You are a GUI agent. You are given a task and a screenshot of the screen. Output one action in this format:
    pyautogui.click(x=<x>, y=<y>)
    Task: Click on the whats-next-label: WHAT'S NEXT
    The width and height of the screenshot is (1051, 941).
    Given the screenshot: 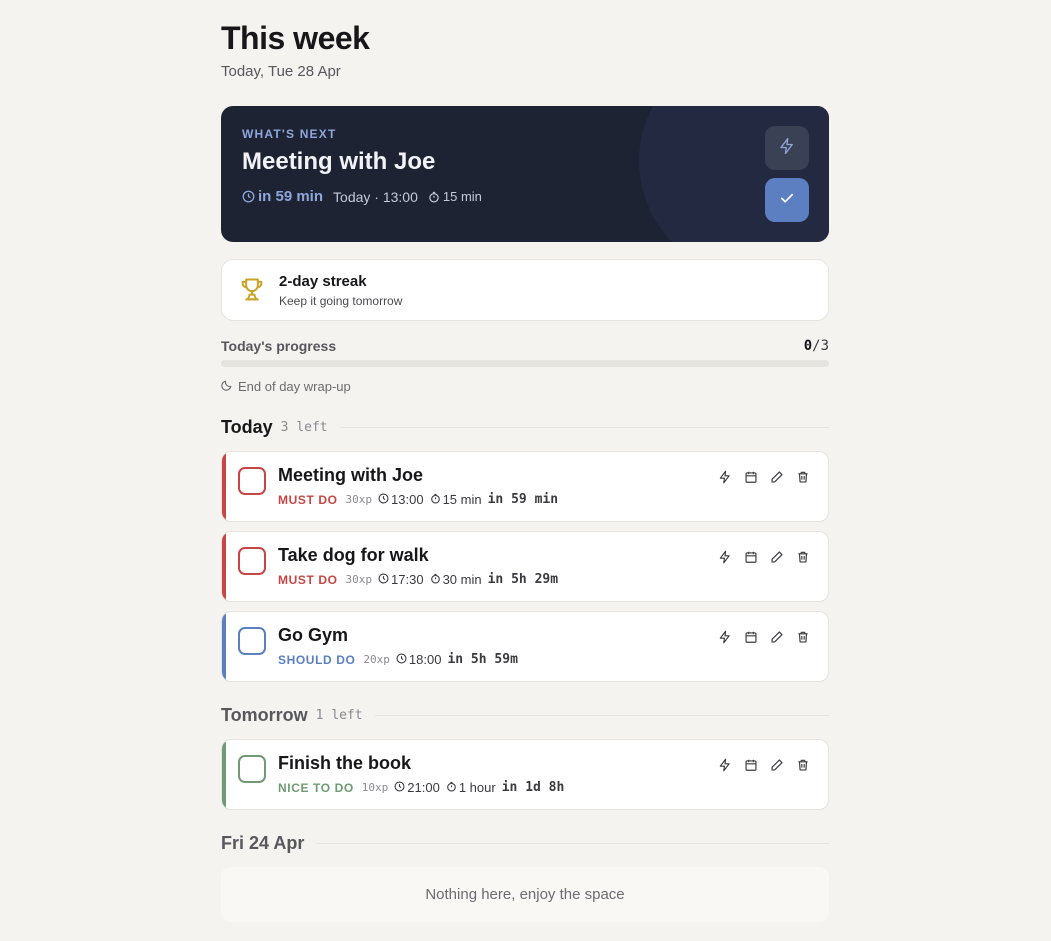 What is the action you would take?
    pyautogui.click(x=289, y=134)
    